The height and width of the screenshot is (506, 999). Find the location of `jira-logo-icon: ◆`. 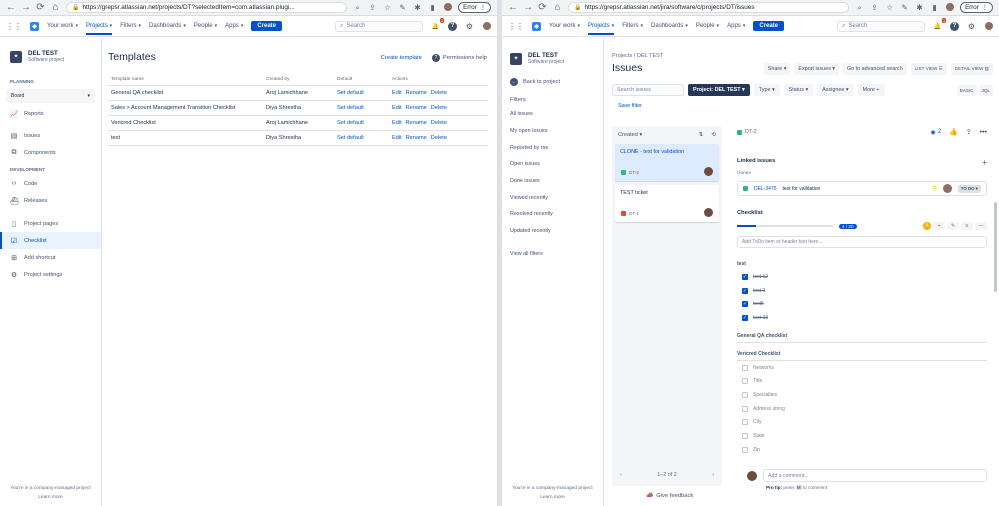

jira-logo-icon: ◆ is located at coordinates (536, 26).